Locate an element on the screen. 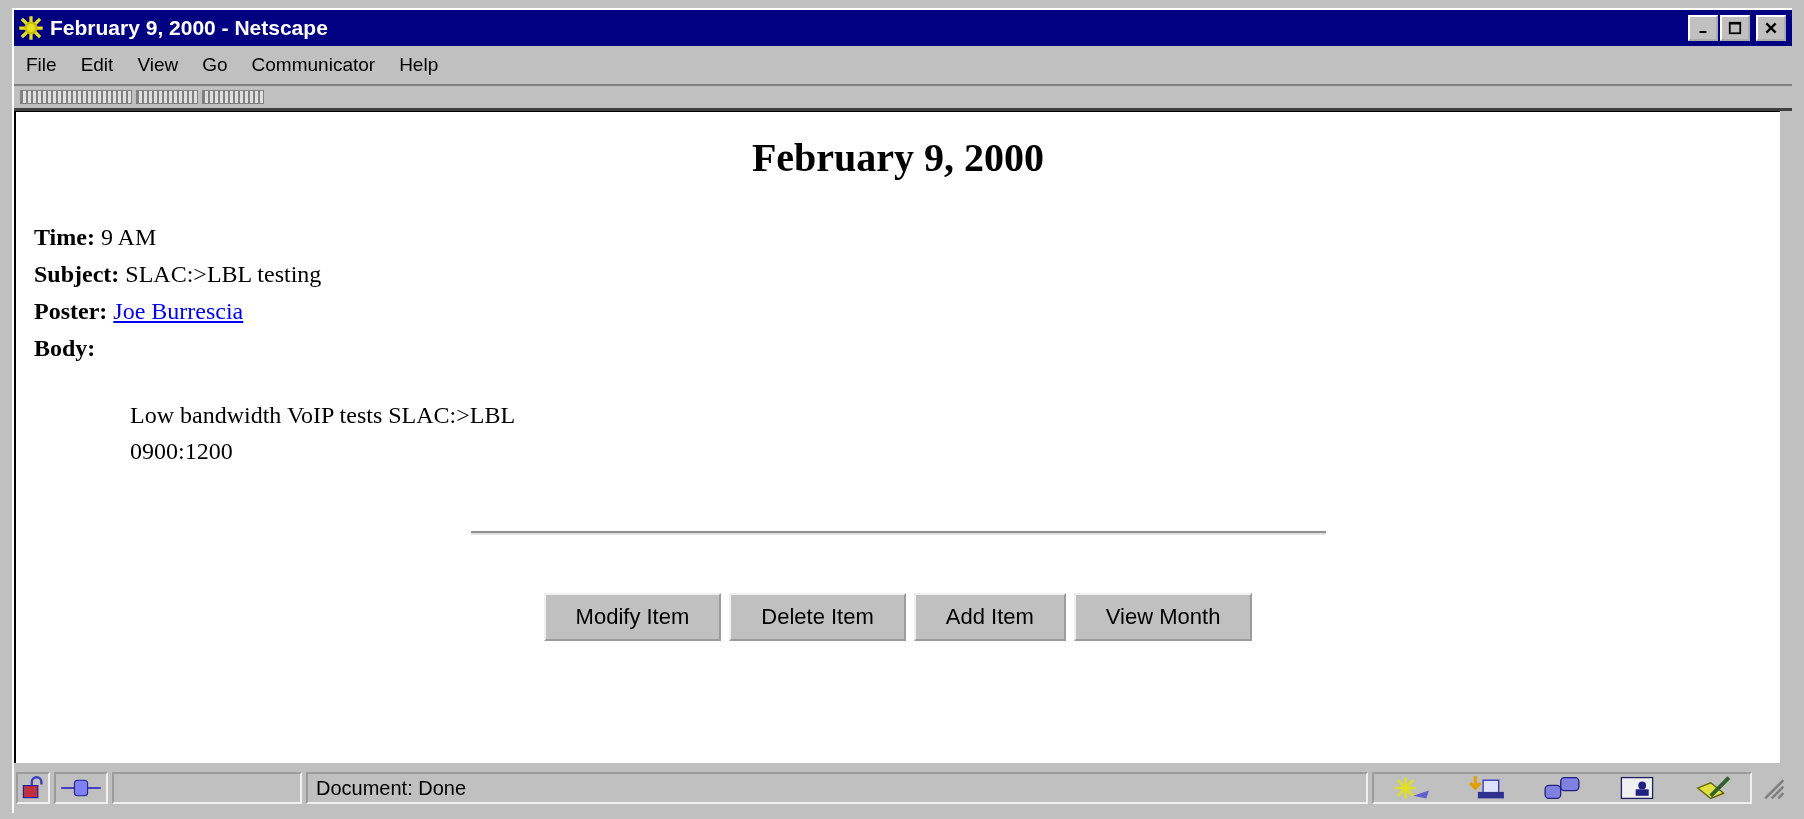 The width and height of the screenshot is (1804, 819). star-icon is located at coordinates (31, 28).